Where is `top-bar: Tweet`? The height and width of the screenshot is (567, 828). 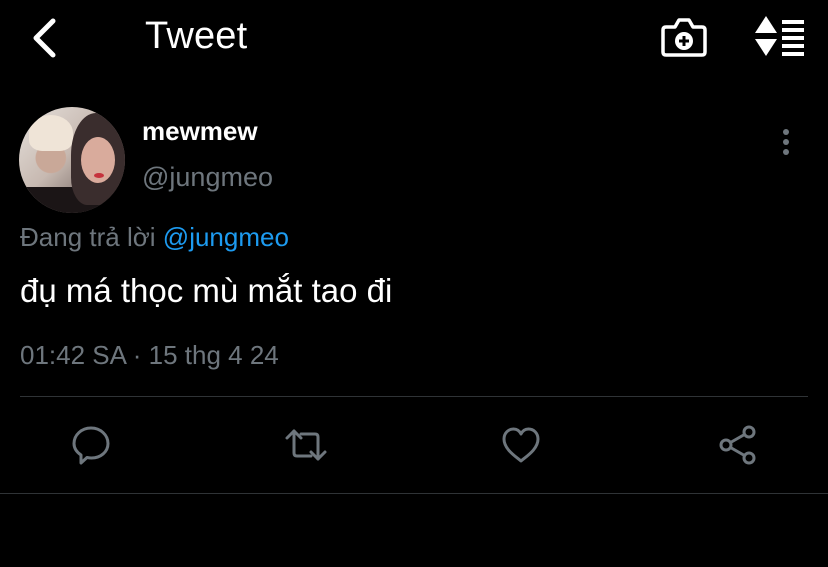 top-bar: Tweet is located at coordinates (414, 39).